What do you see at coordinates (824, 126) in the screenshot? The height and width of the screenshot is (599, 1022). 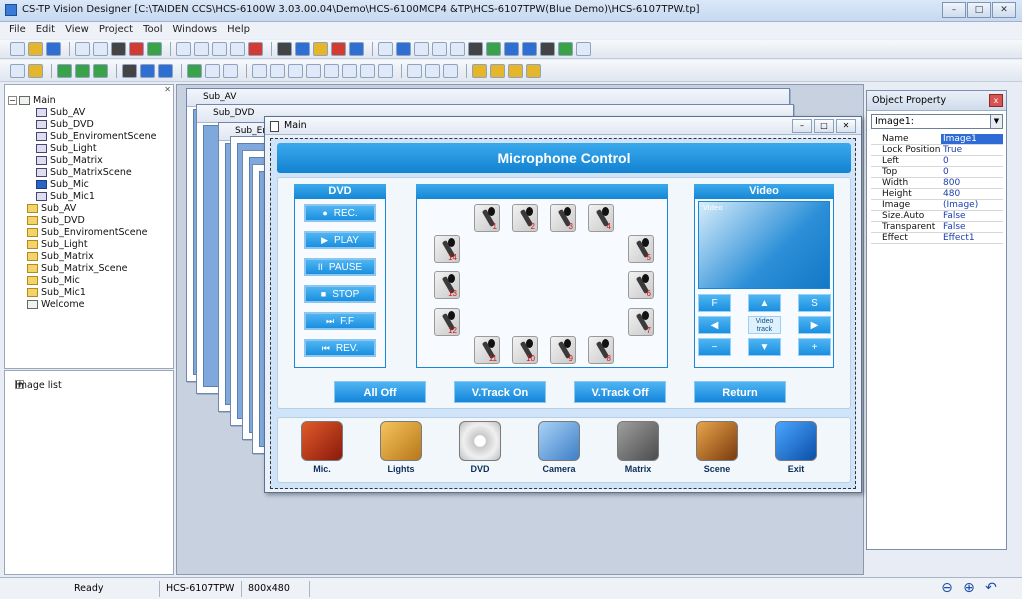 I see `maximize-button: □` at bounding box center [824, 126].